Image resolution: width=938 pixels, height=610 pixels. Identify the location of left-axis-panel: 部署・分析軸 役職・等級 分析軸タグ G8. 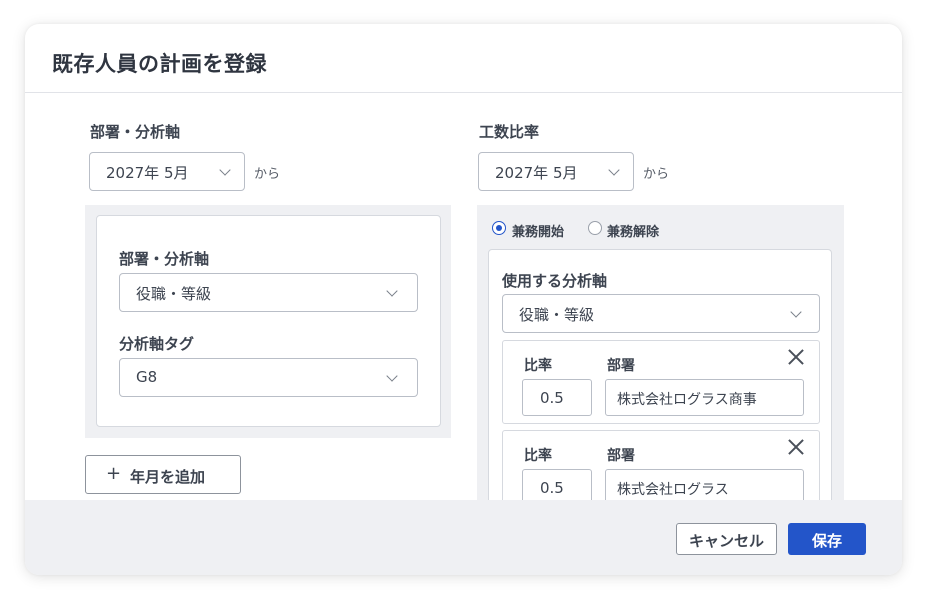
(268, 321).